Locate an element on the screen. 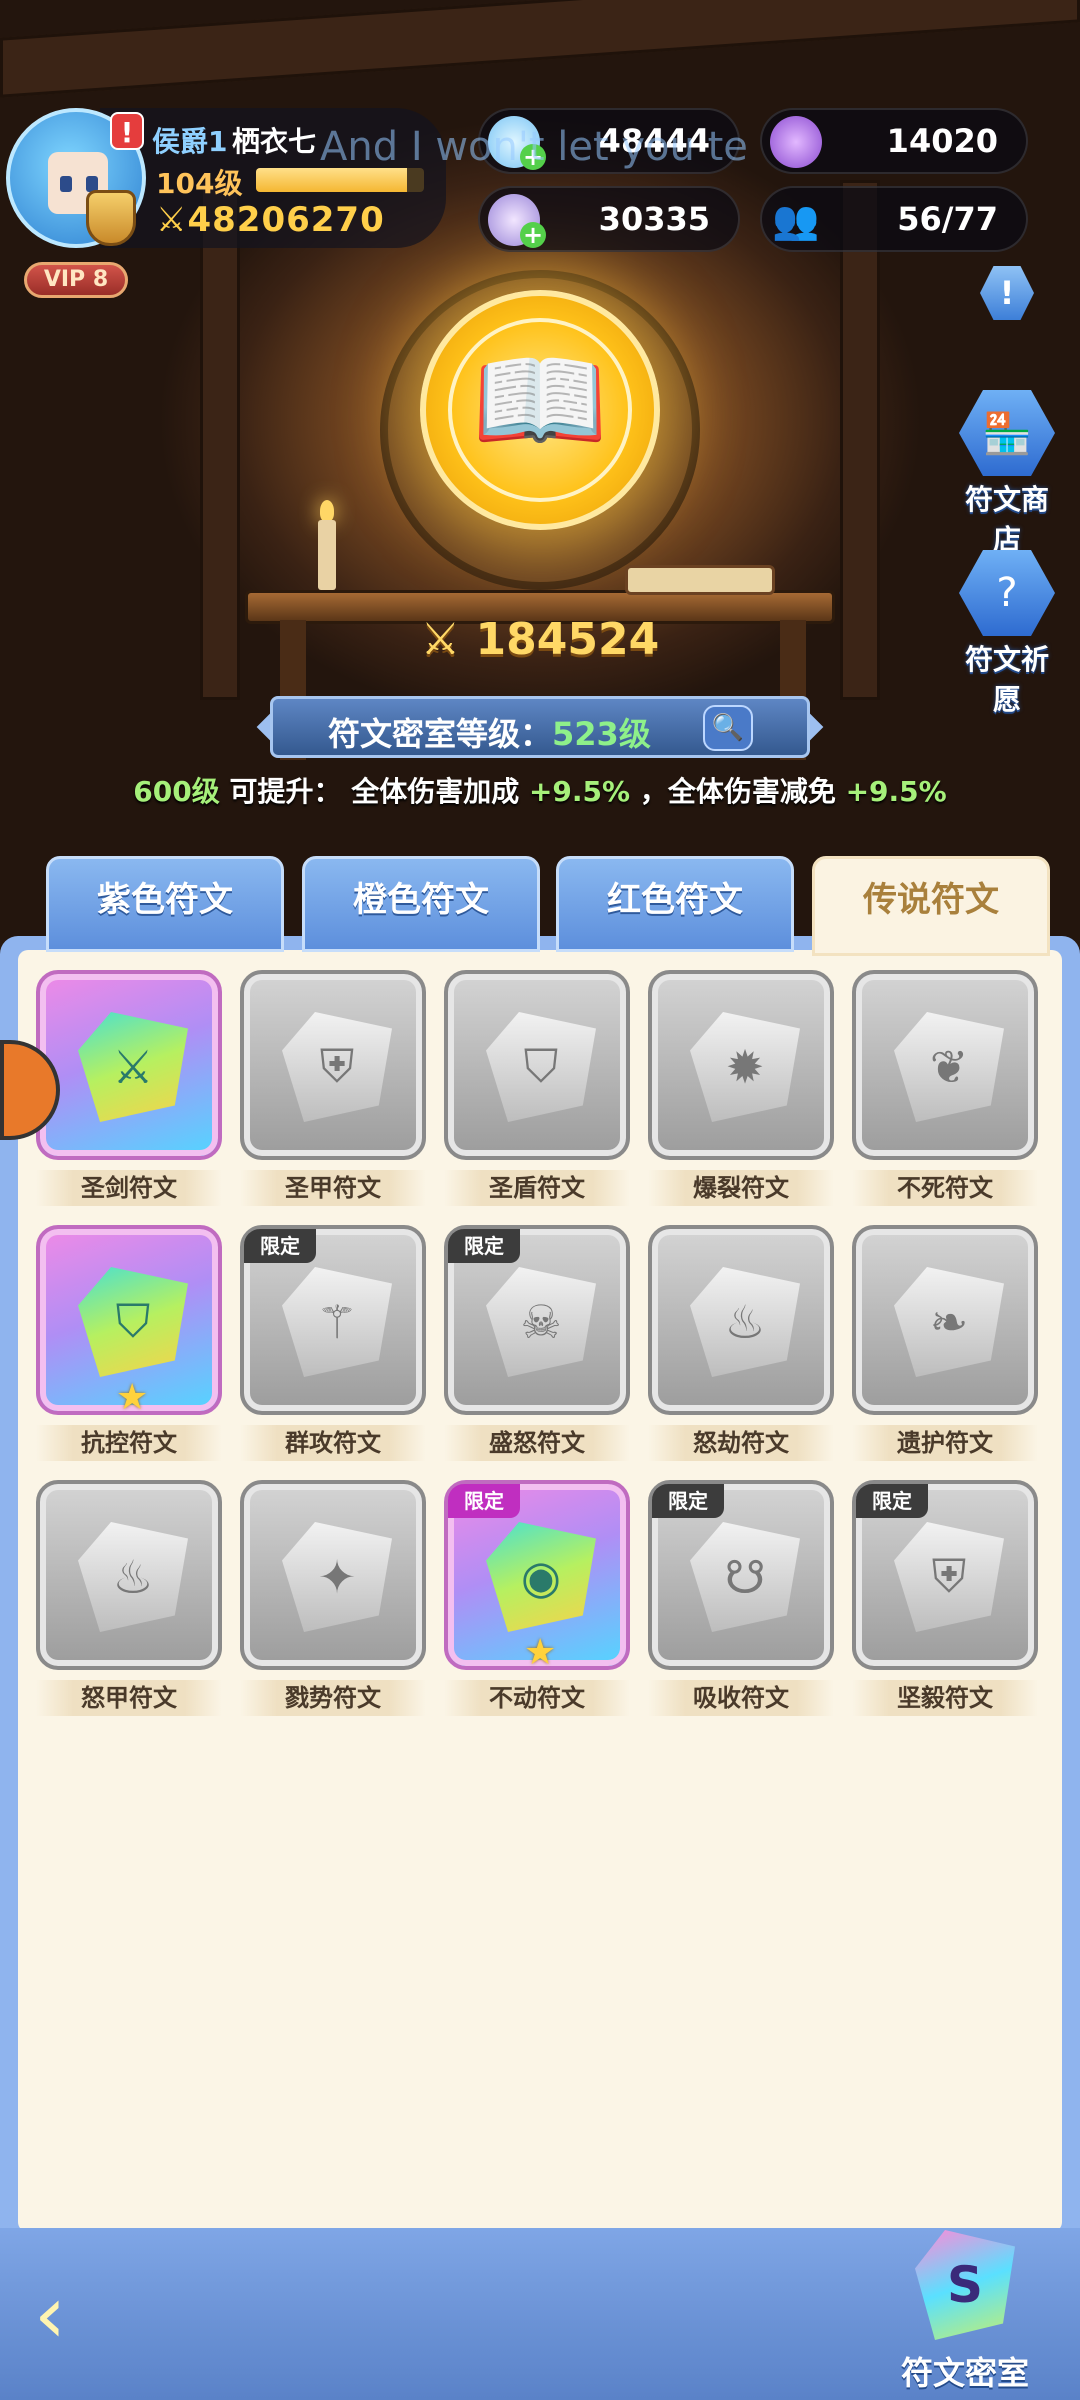  rune-gem-icon: ✦ is located at coordinates (337, 1577).